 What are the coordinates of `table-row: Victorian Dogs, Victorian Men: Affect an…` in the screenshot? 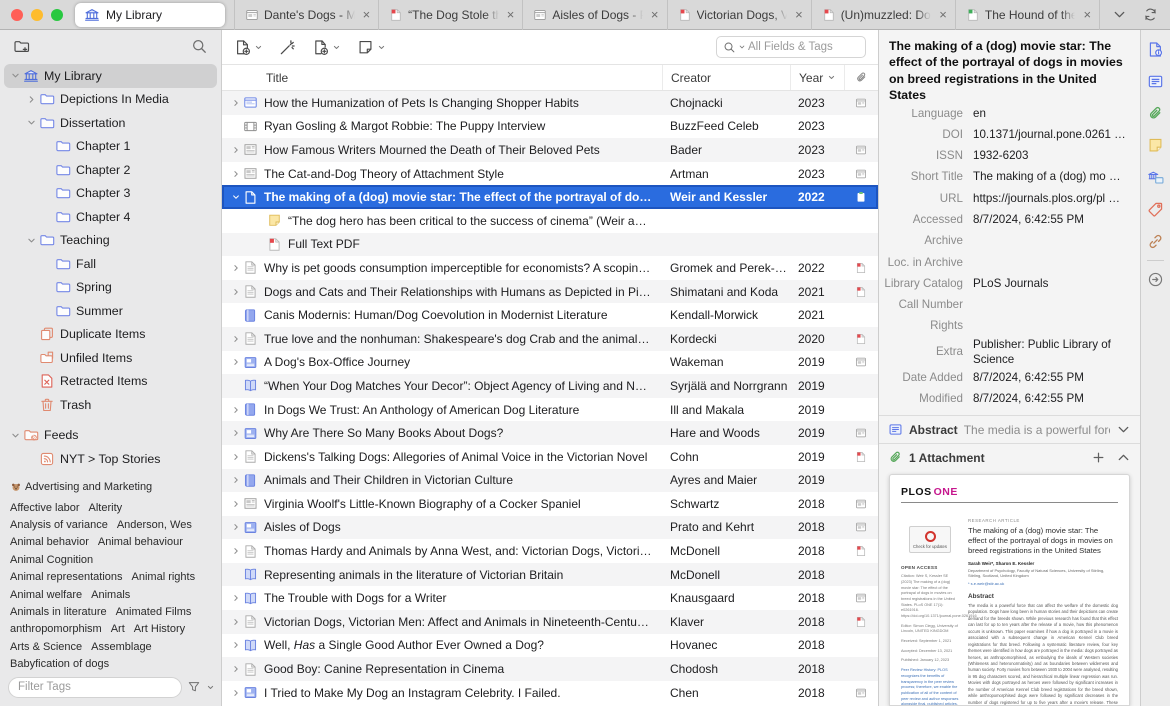 It's located at (550, 622).